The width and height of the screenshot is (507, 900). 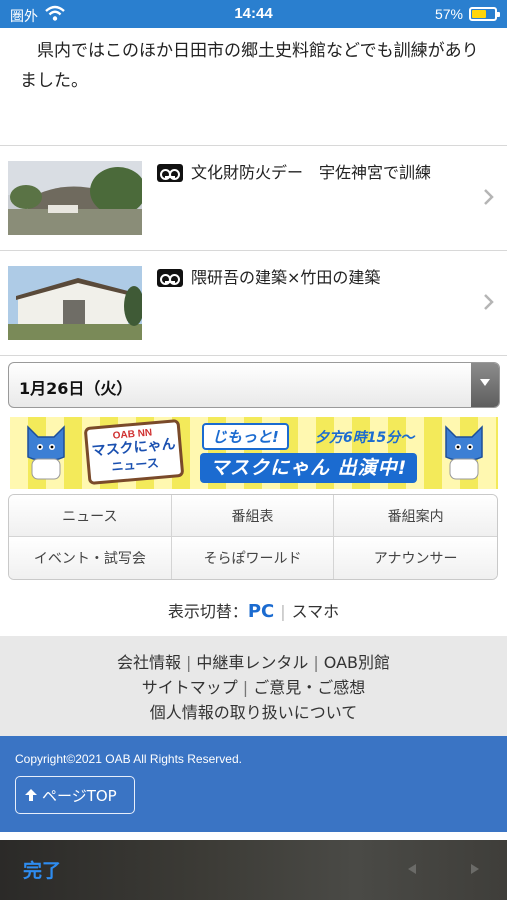 What do you see at coordinates (76, 388) in the screenshot?
I see `date-select-value: 1月26日（火）` at bounding box center [76, 388].